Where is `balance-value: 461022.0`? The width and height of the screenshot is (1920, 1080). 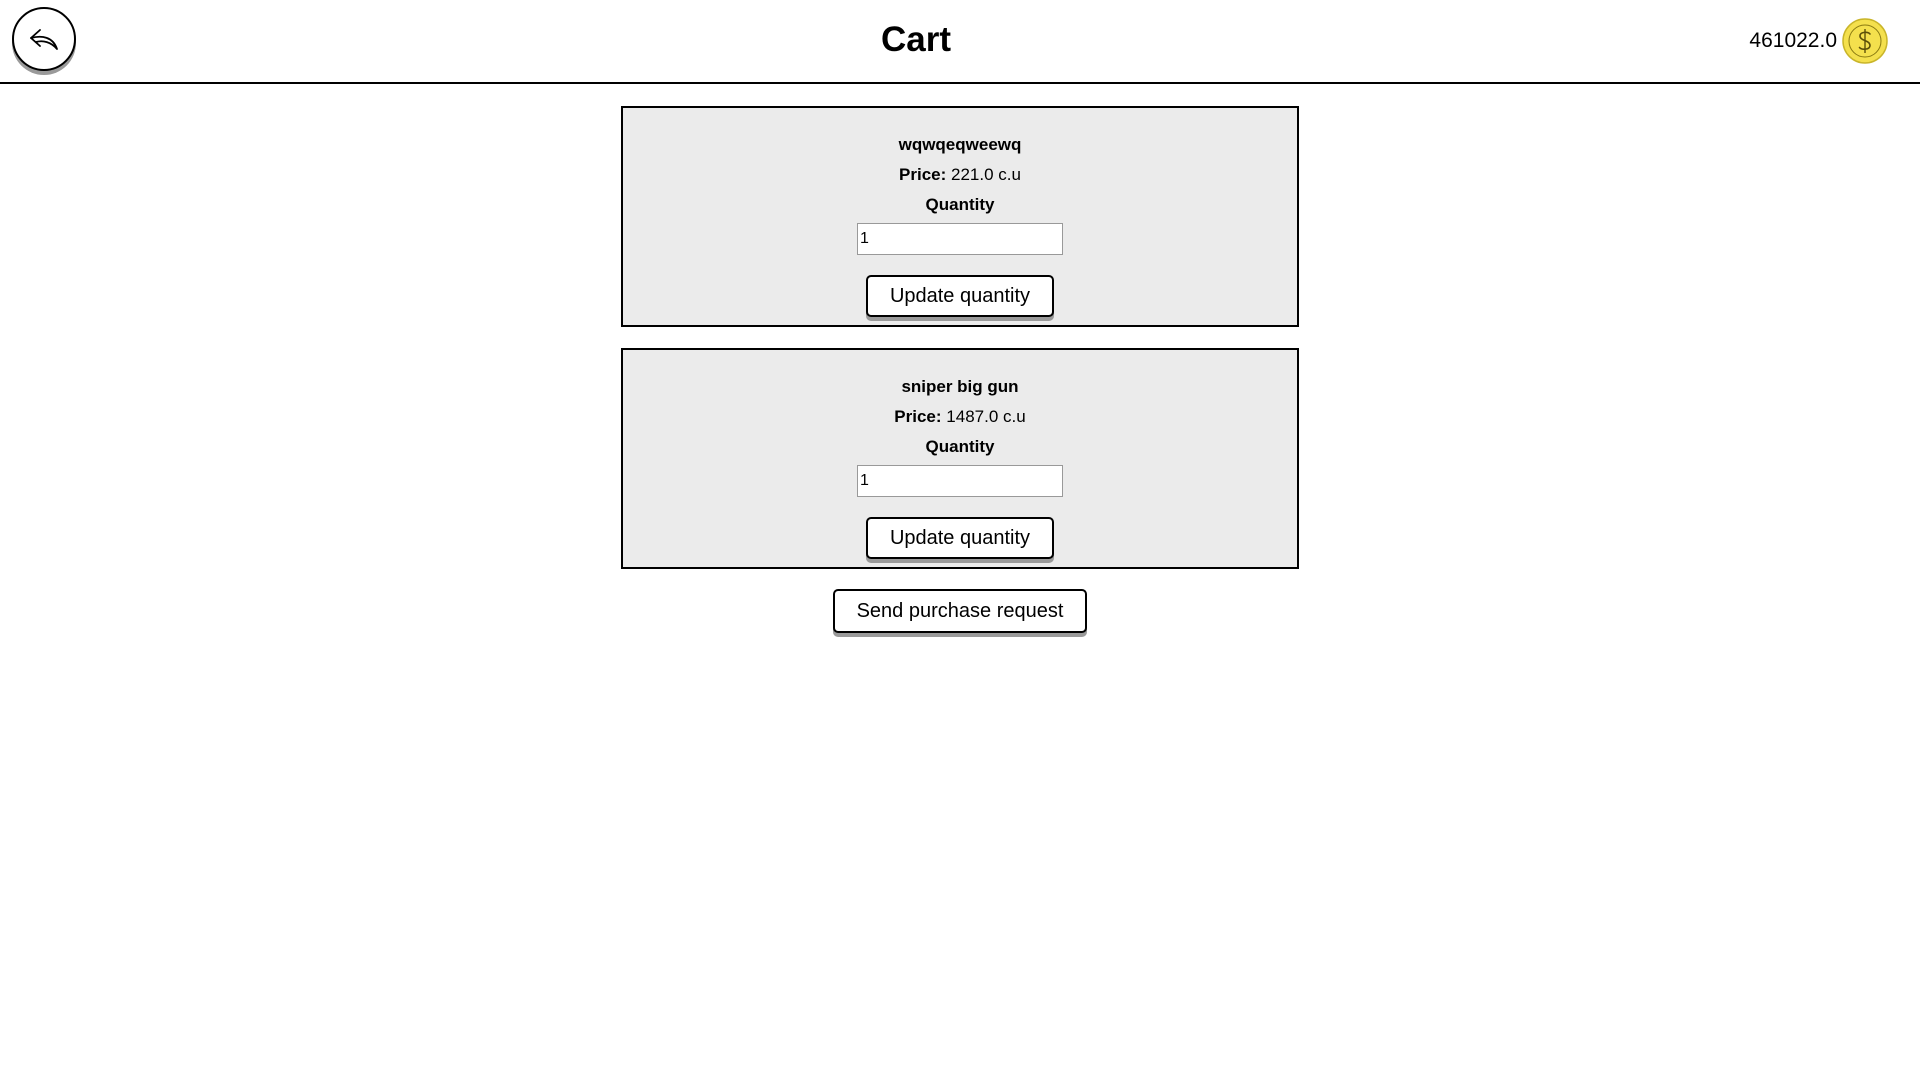 balance-value: 461022.0 is located at coordinates (1793, 40).